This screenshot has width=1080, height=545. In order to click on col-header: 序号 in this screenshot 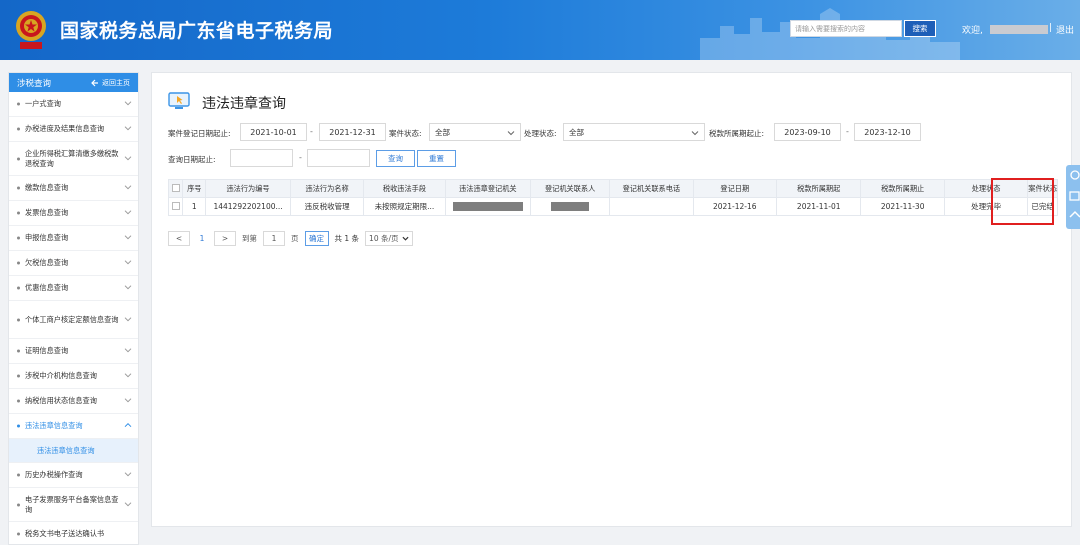, I will do `click(194, 188)`.